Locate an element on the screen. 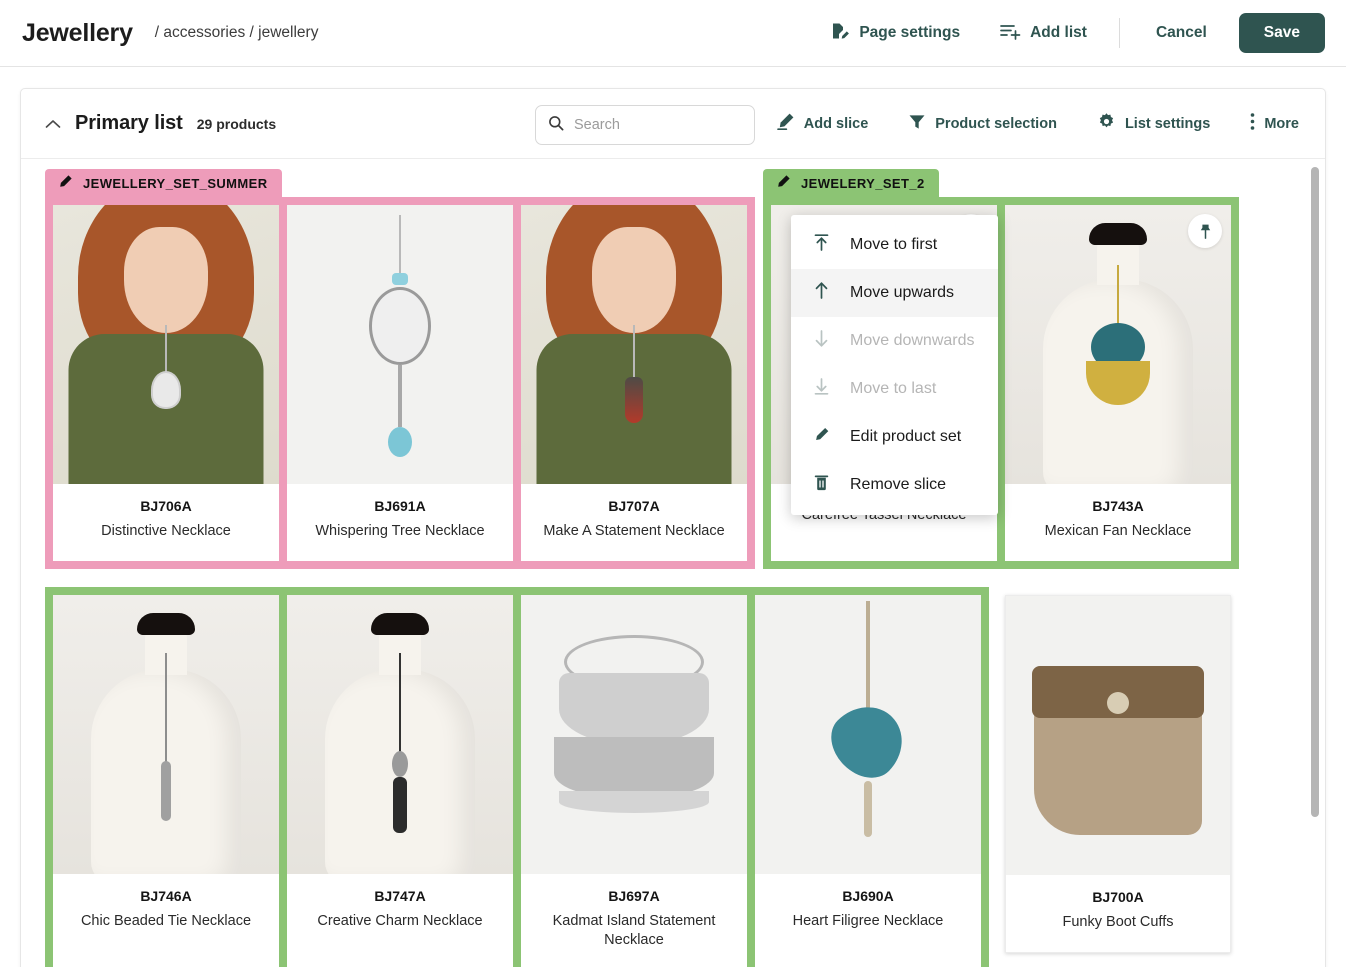  product-sku: BJ700A is located at coordinates (1118, 896).